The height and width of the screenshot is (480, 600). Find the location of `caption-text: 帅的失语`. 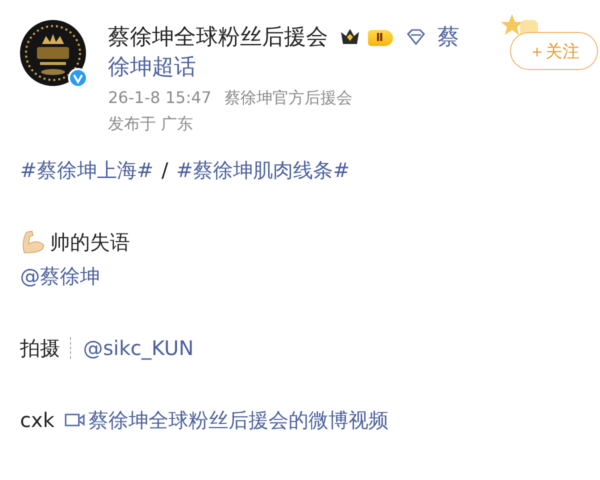

caption-text: 帅的失语 is located at coordinates (90, 242).